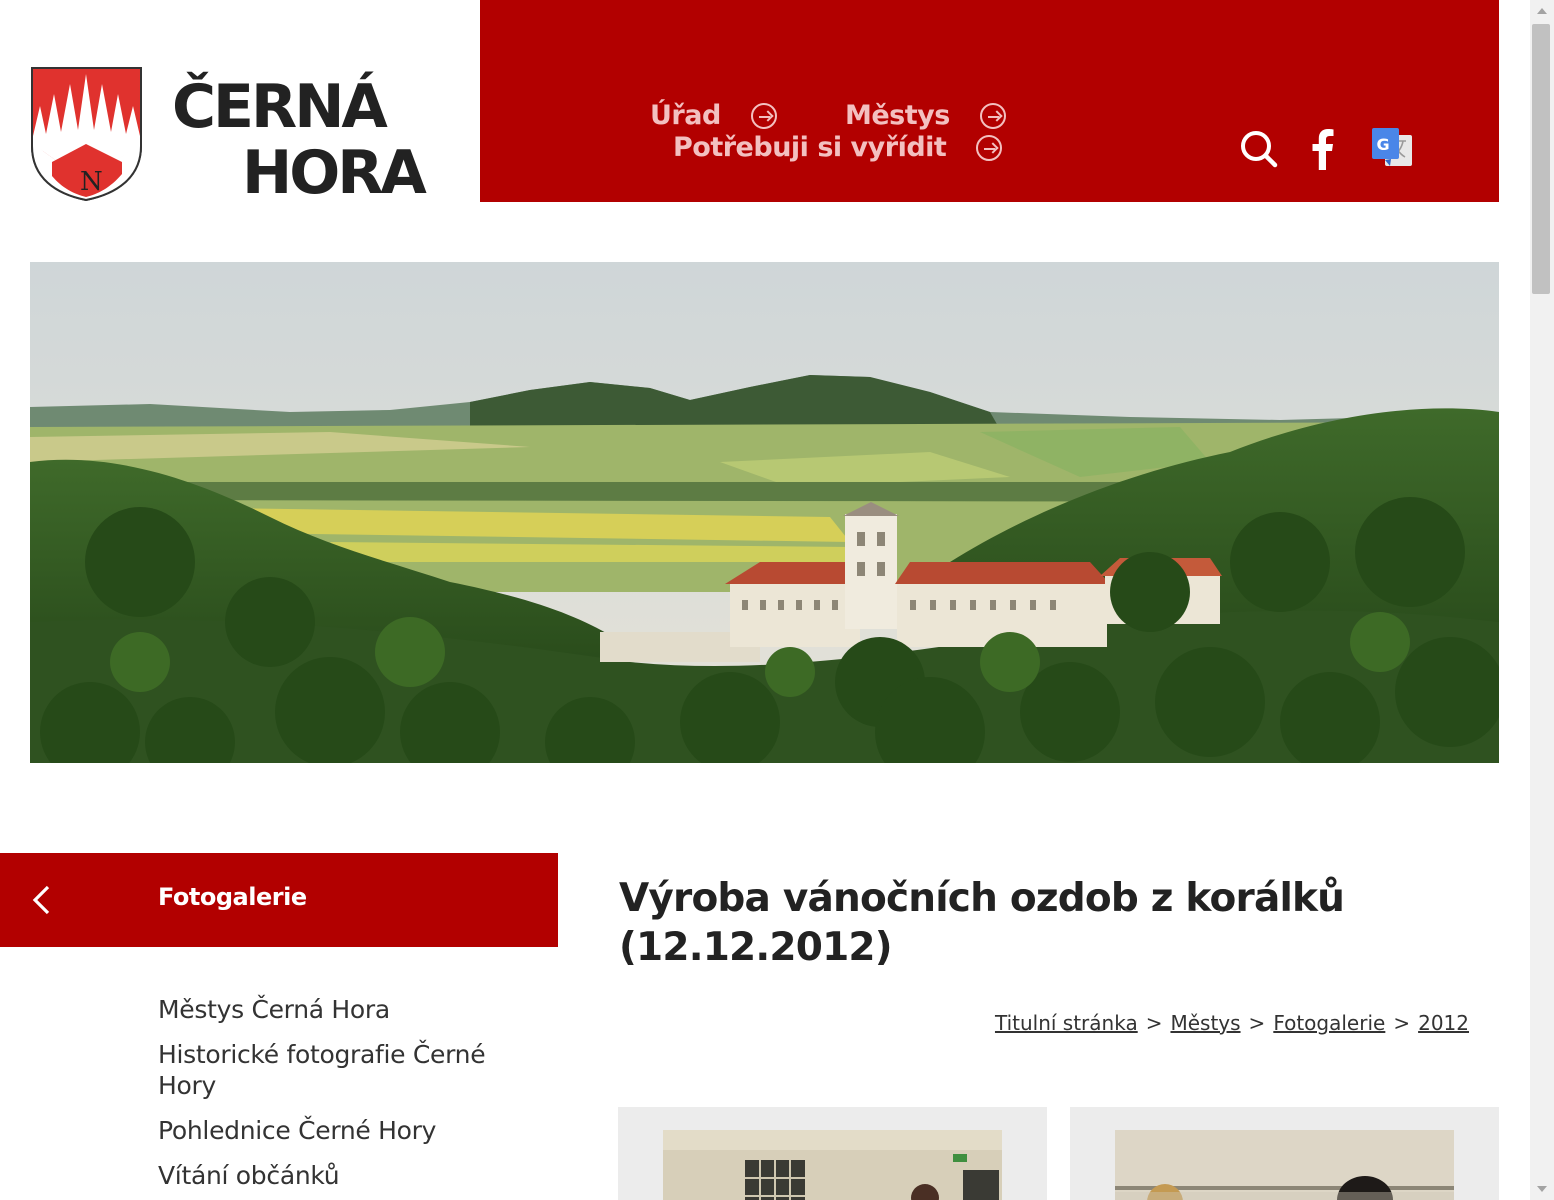  I want to click on site-brand: ČERNÁ HORA, so click(299, 140).